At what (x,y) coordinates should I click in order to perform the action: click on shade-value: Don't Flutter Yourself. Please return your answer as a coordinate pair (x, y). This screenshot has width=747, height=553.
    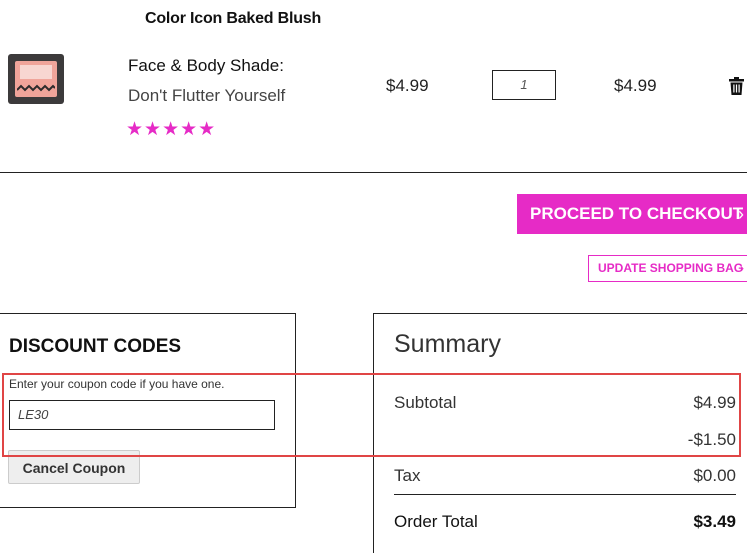
    Looking at the image, I should click on (207, 95).